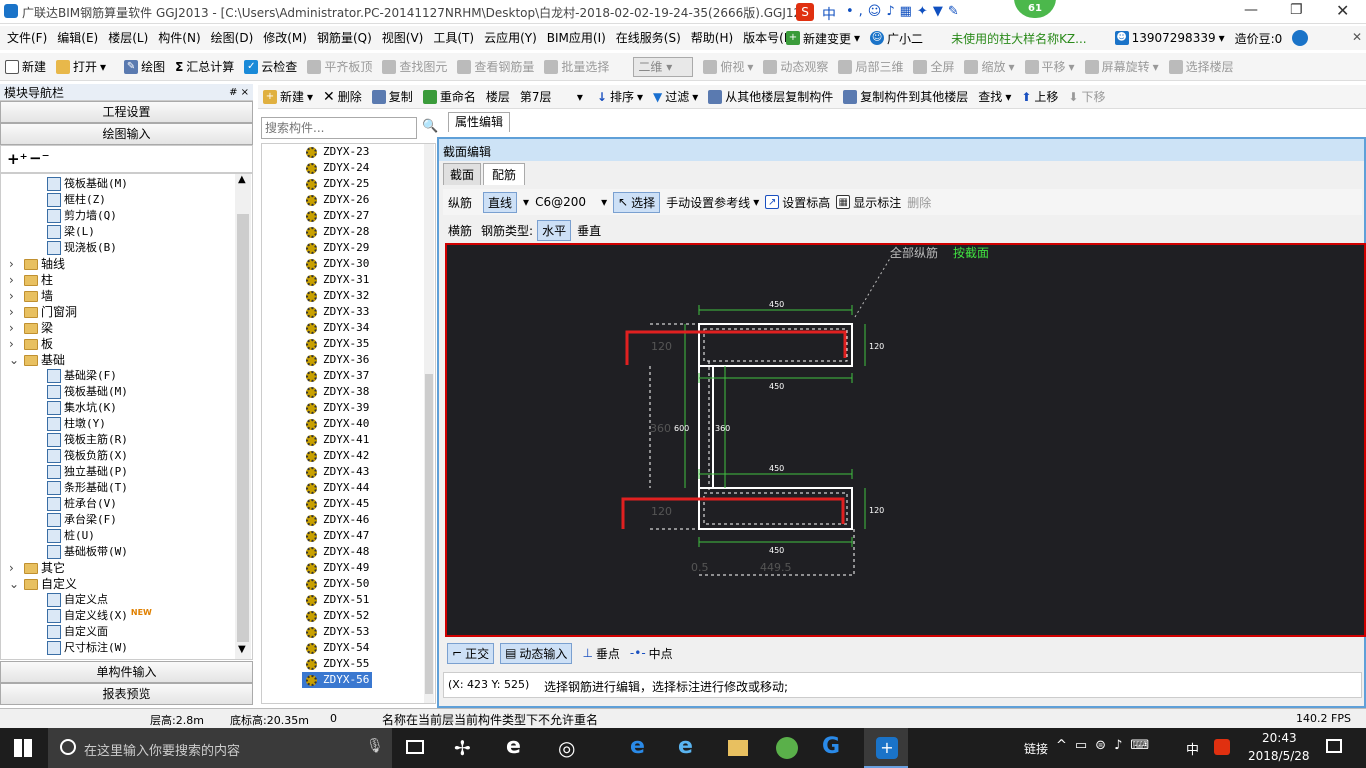  I want to click on menu-item: 工具(T), so click(453, 38).